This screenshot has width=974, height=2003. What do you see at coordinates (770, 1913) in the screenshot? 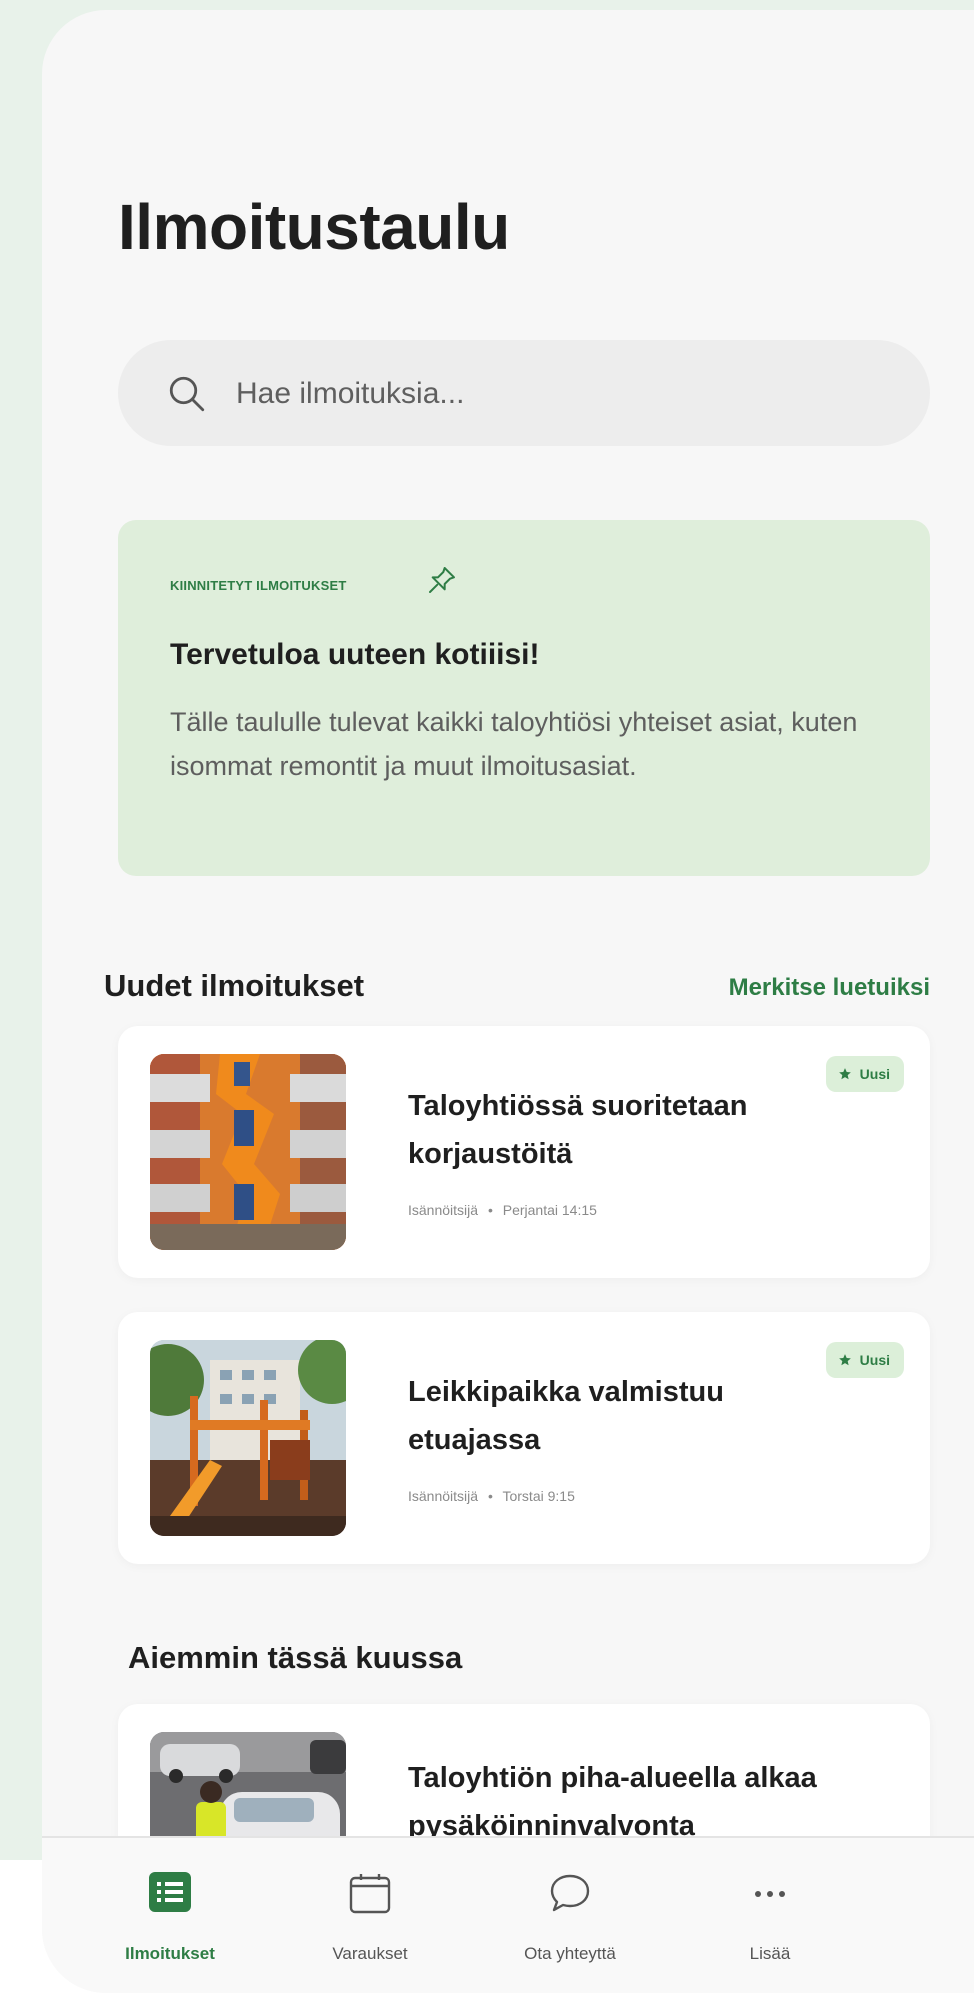
I see `nav-item-lisaa: Lisää` at bounding box center [770, 1913].